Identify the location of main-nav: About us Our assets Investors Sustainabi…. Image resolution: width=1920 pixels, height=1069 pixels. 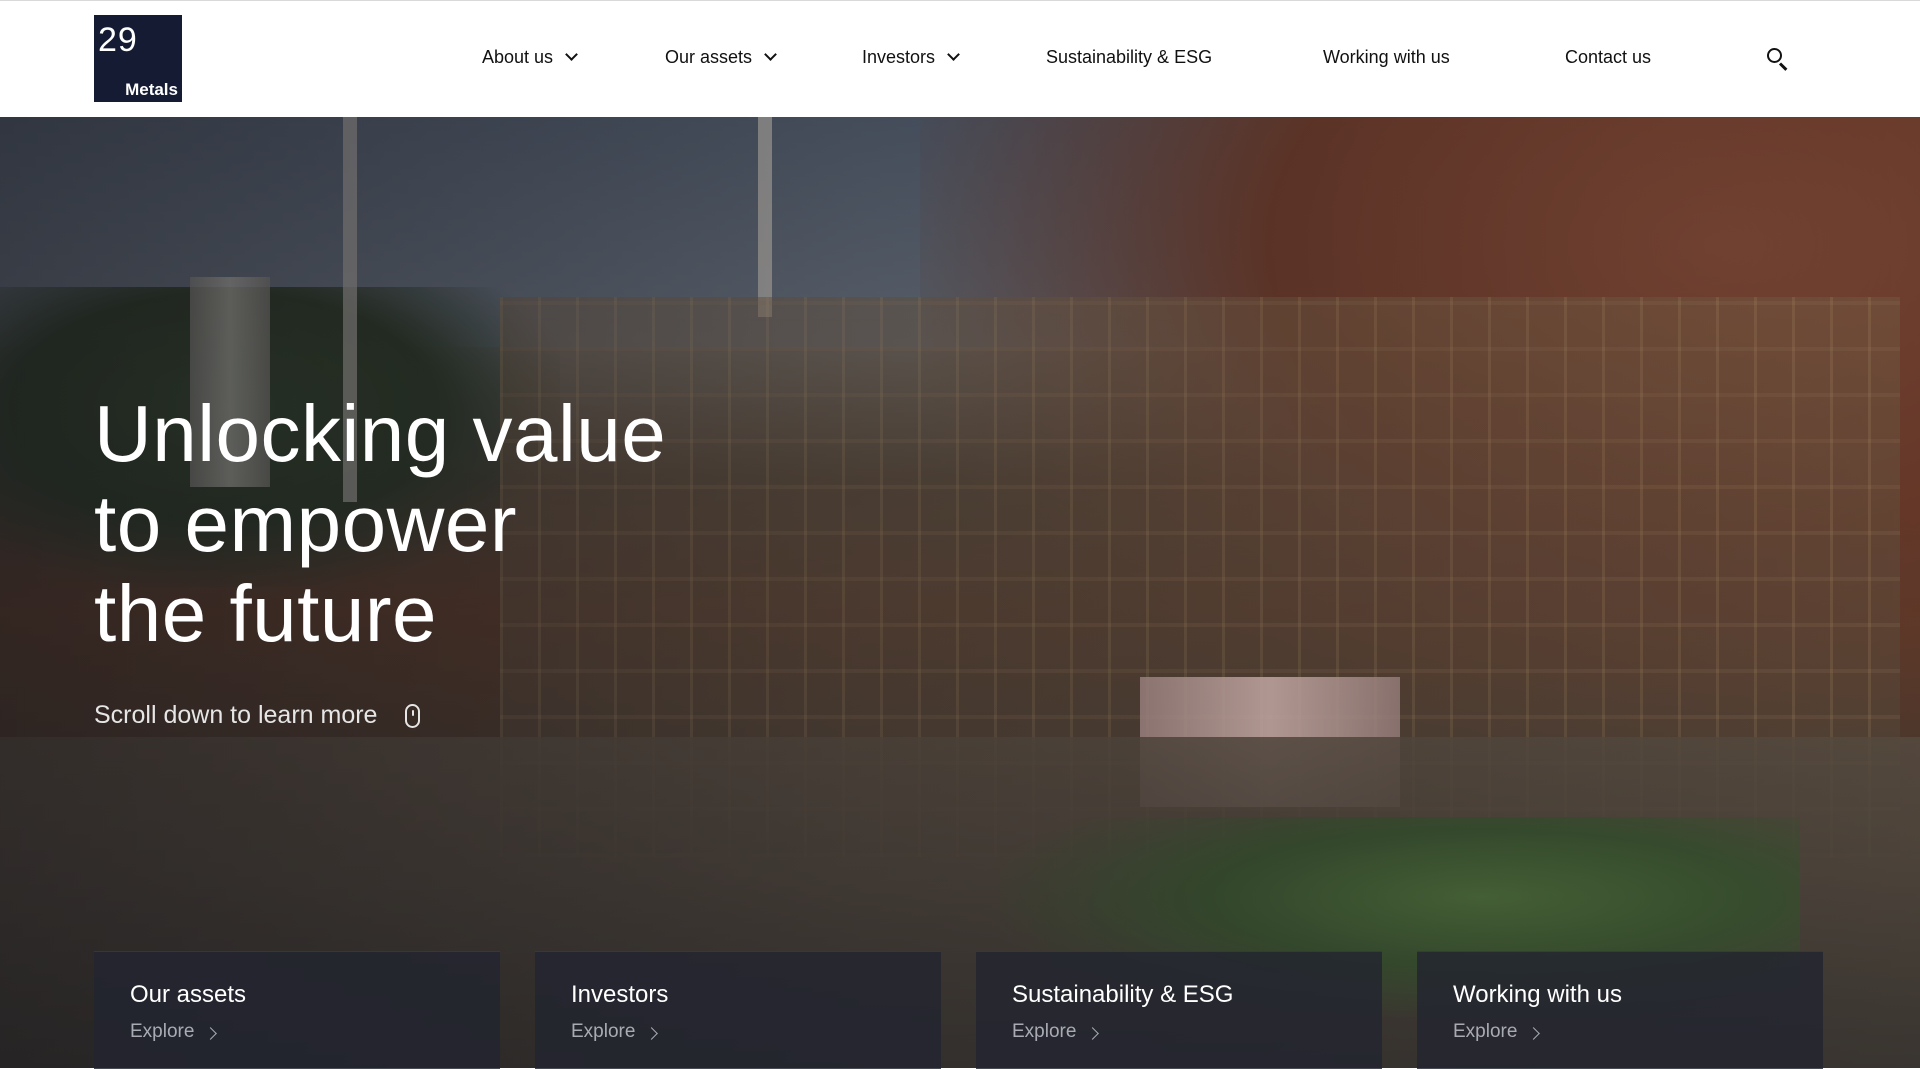
(960, 57).